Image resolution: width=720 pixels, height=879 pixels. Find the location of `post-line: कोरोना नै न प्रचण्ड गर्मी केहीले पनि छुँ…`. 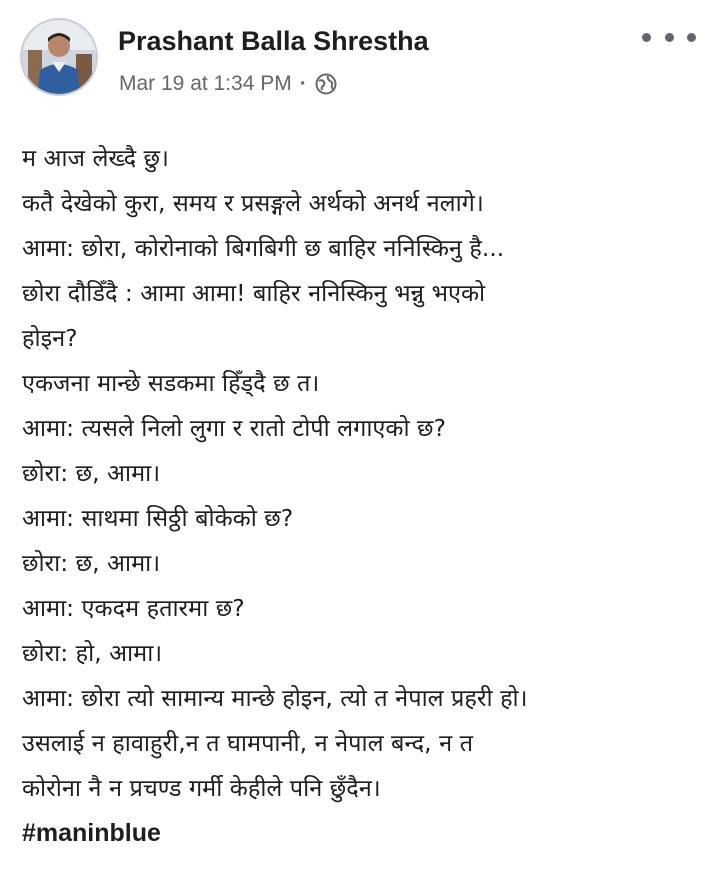

post-line: कोरोना नै न प्रचण्ड गर्मी केहीले पनि छुँ… is located at coordinates (201, 788).